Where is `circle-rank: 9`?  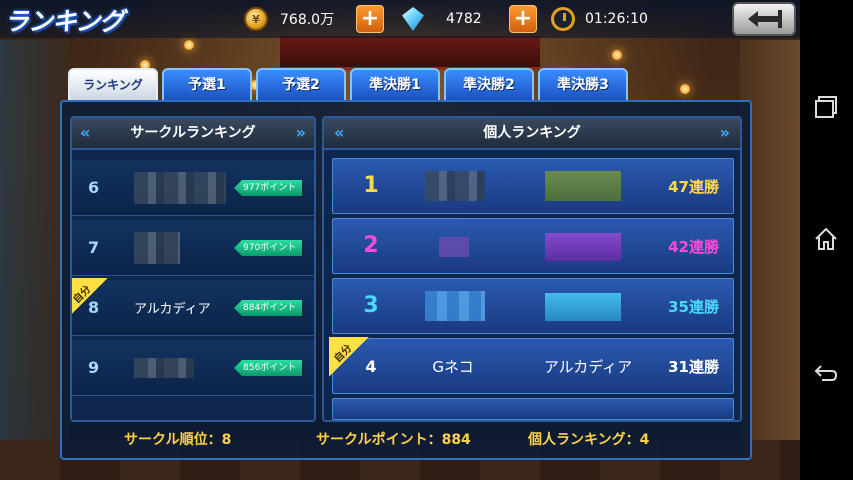
circle-rank: 9 is located at coordinates (94, 367).